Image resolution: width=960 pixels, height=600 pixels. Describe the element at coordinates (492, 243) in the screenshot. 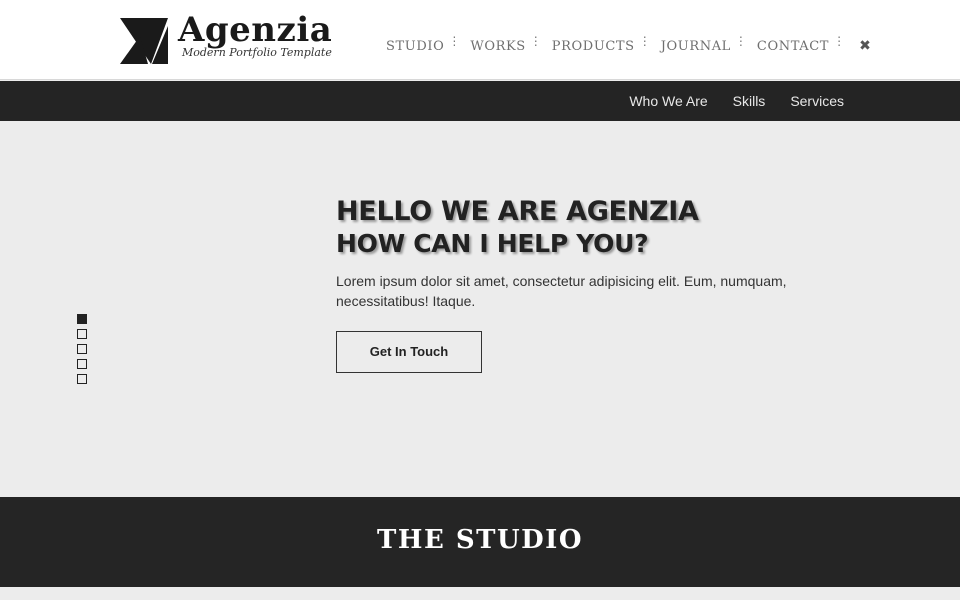

I see `hero-heading-line2: HOW CAN I HELP YOU?` at that location.